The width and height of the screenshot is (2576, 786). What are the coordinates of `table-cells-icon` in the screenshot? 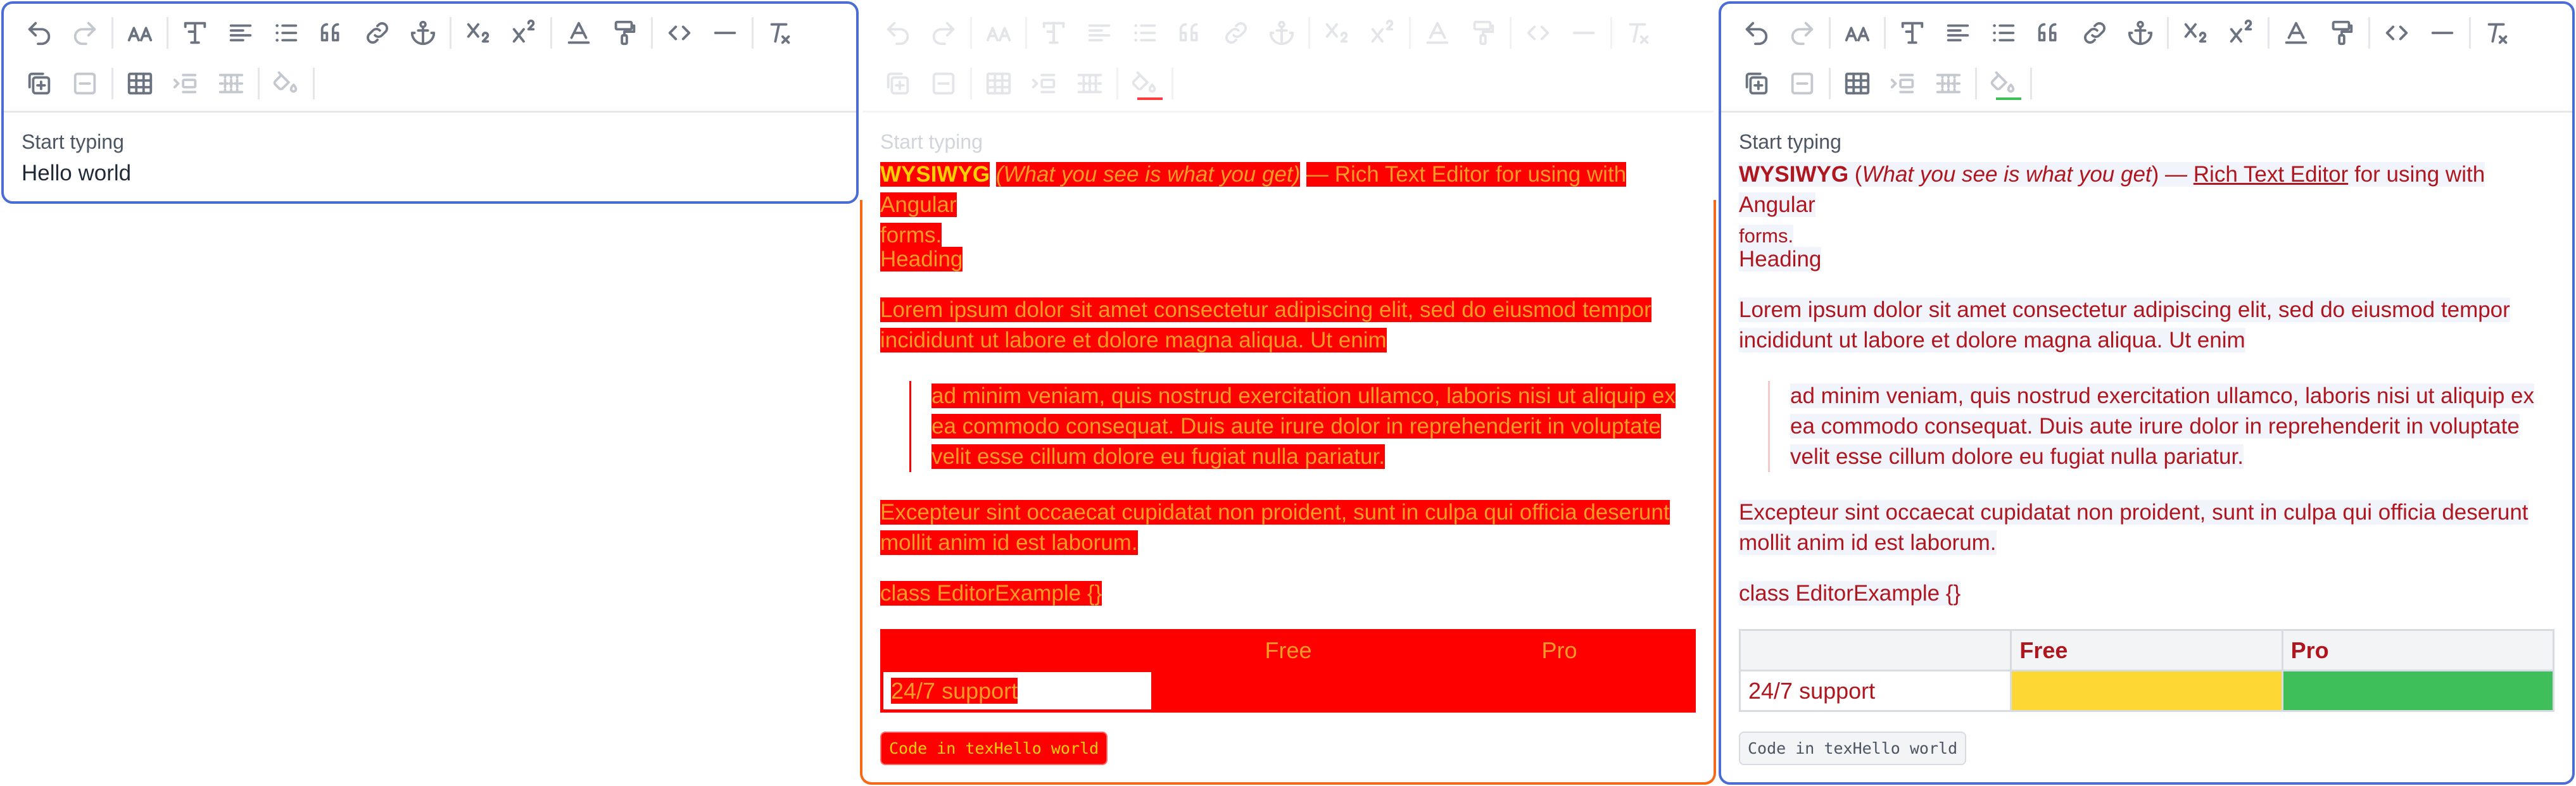 It's located at (1948, 83).